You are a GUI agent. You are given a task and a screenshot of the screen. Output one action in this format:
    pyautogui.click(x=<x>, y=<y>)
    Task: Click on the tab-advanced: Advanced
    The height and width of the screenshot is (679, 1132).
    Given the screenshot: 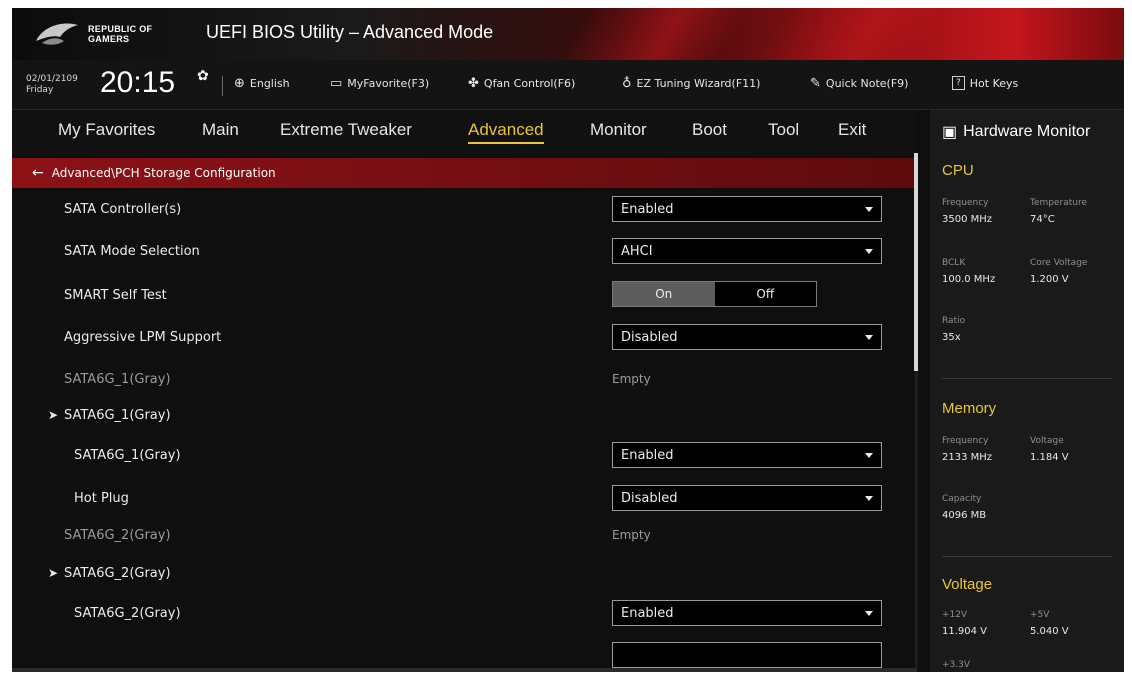 What is the action you would take?
    pyautogui.click(x=506, y=132)
    